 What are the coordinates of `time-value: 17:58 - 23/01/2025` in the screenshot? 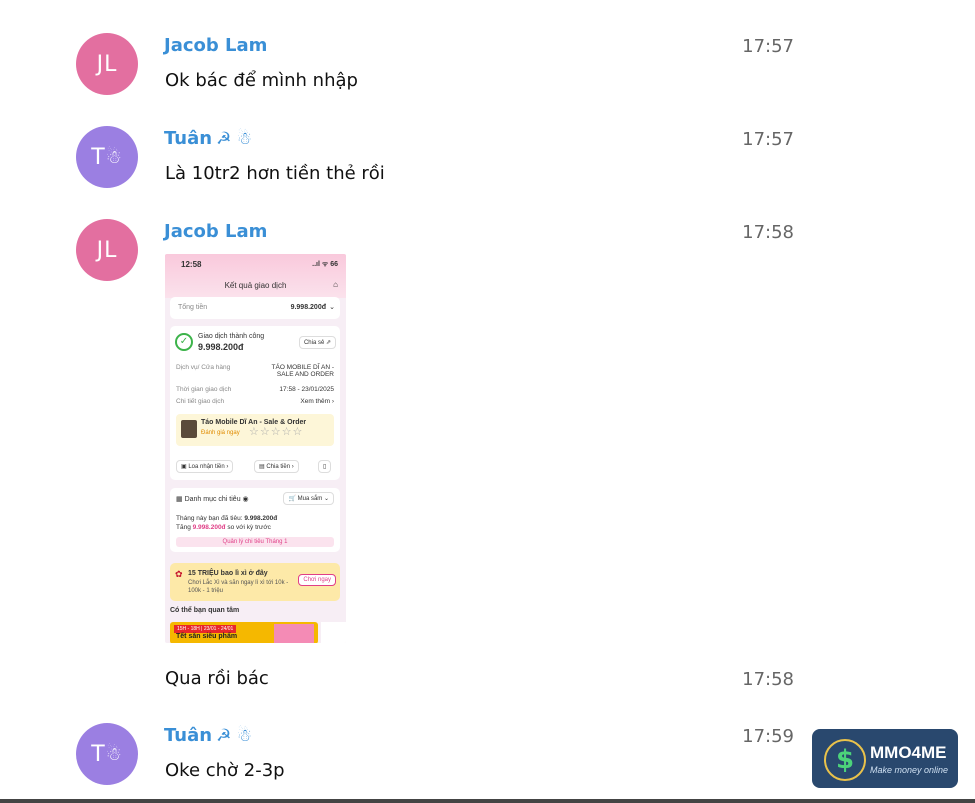 It's located at (306, 389).